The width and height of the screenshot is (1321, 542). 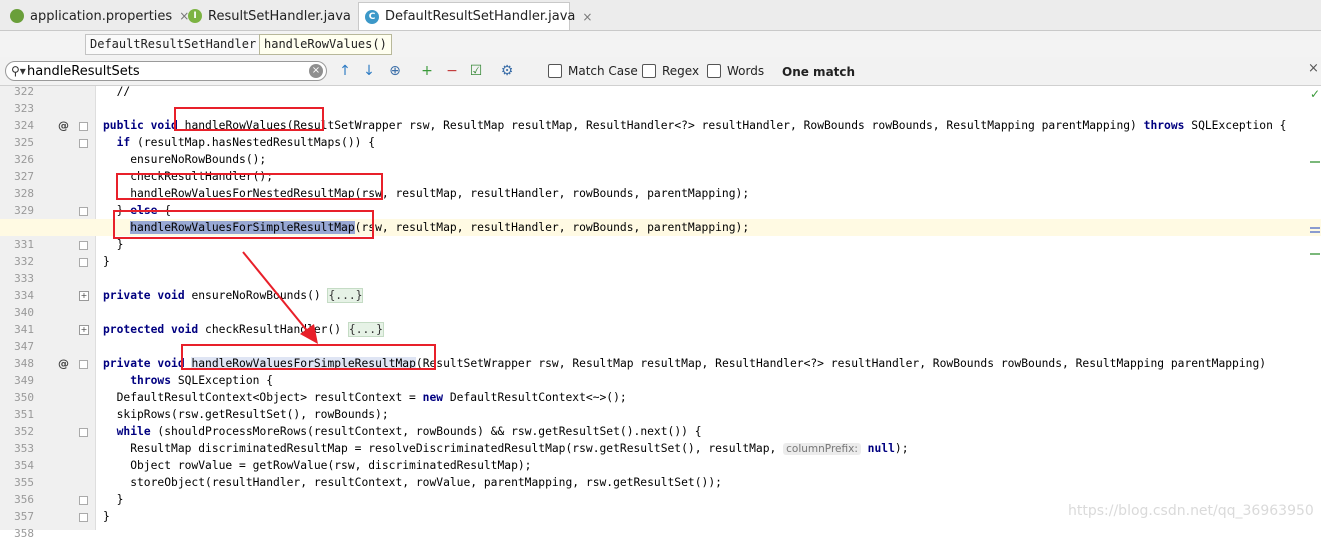 What do you see at coordinates (476, 71) in the screenshot?
I see `select-all-occurrences-icon: ☑` at bounding box center [476, 71].